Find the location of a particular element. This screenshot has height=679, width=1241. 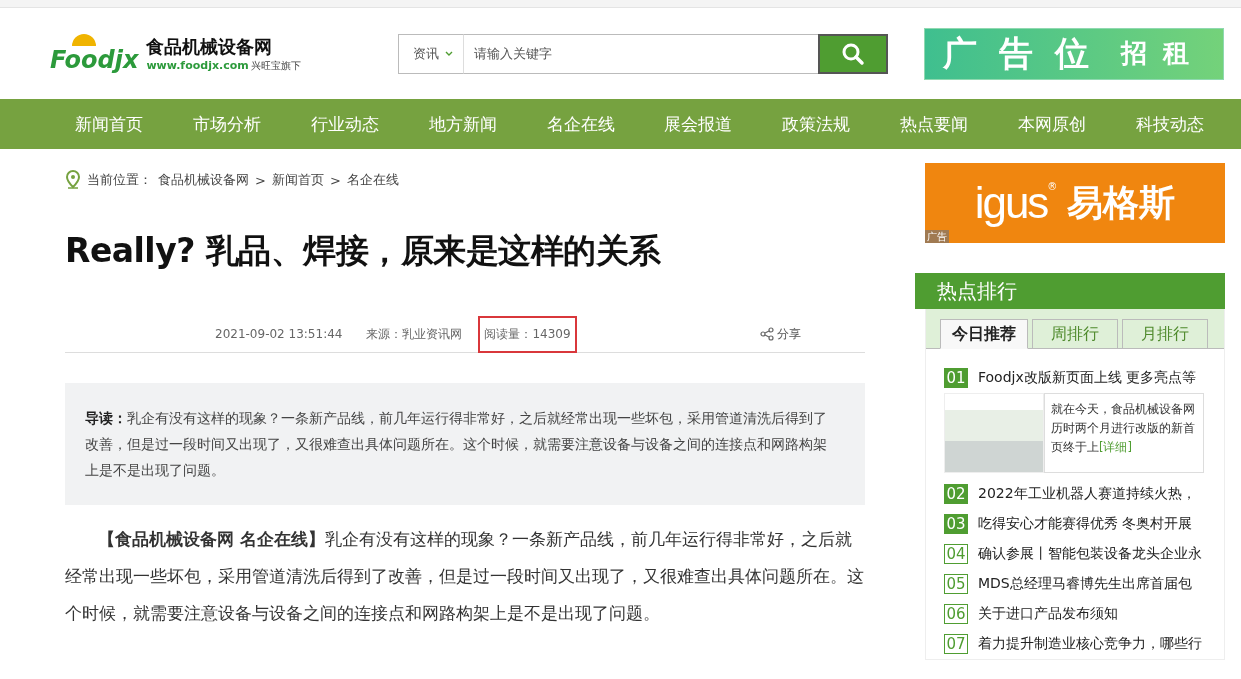

site-name: 食品机械设备网 is located at coordinates (210, 46).